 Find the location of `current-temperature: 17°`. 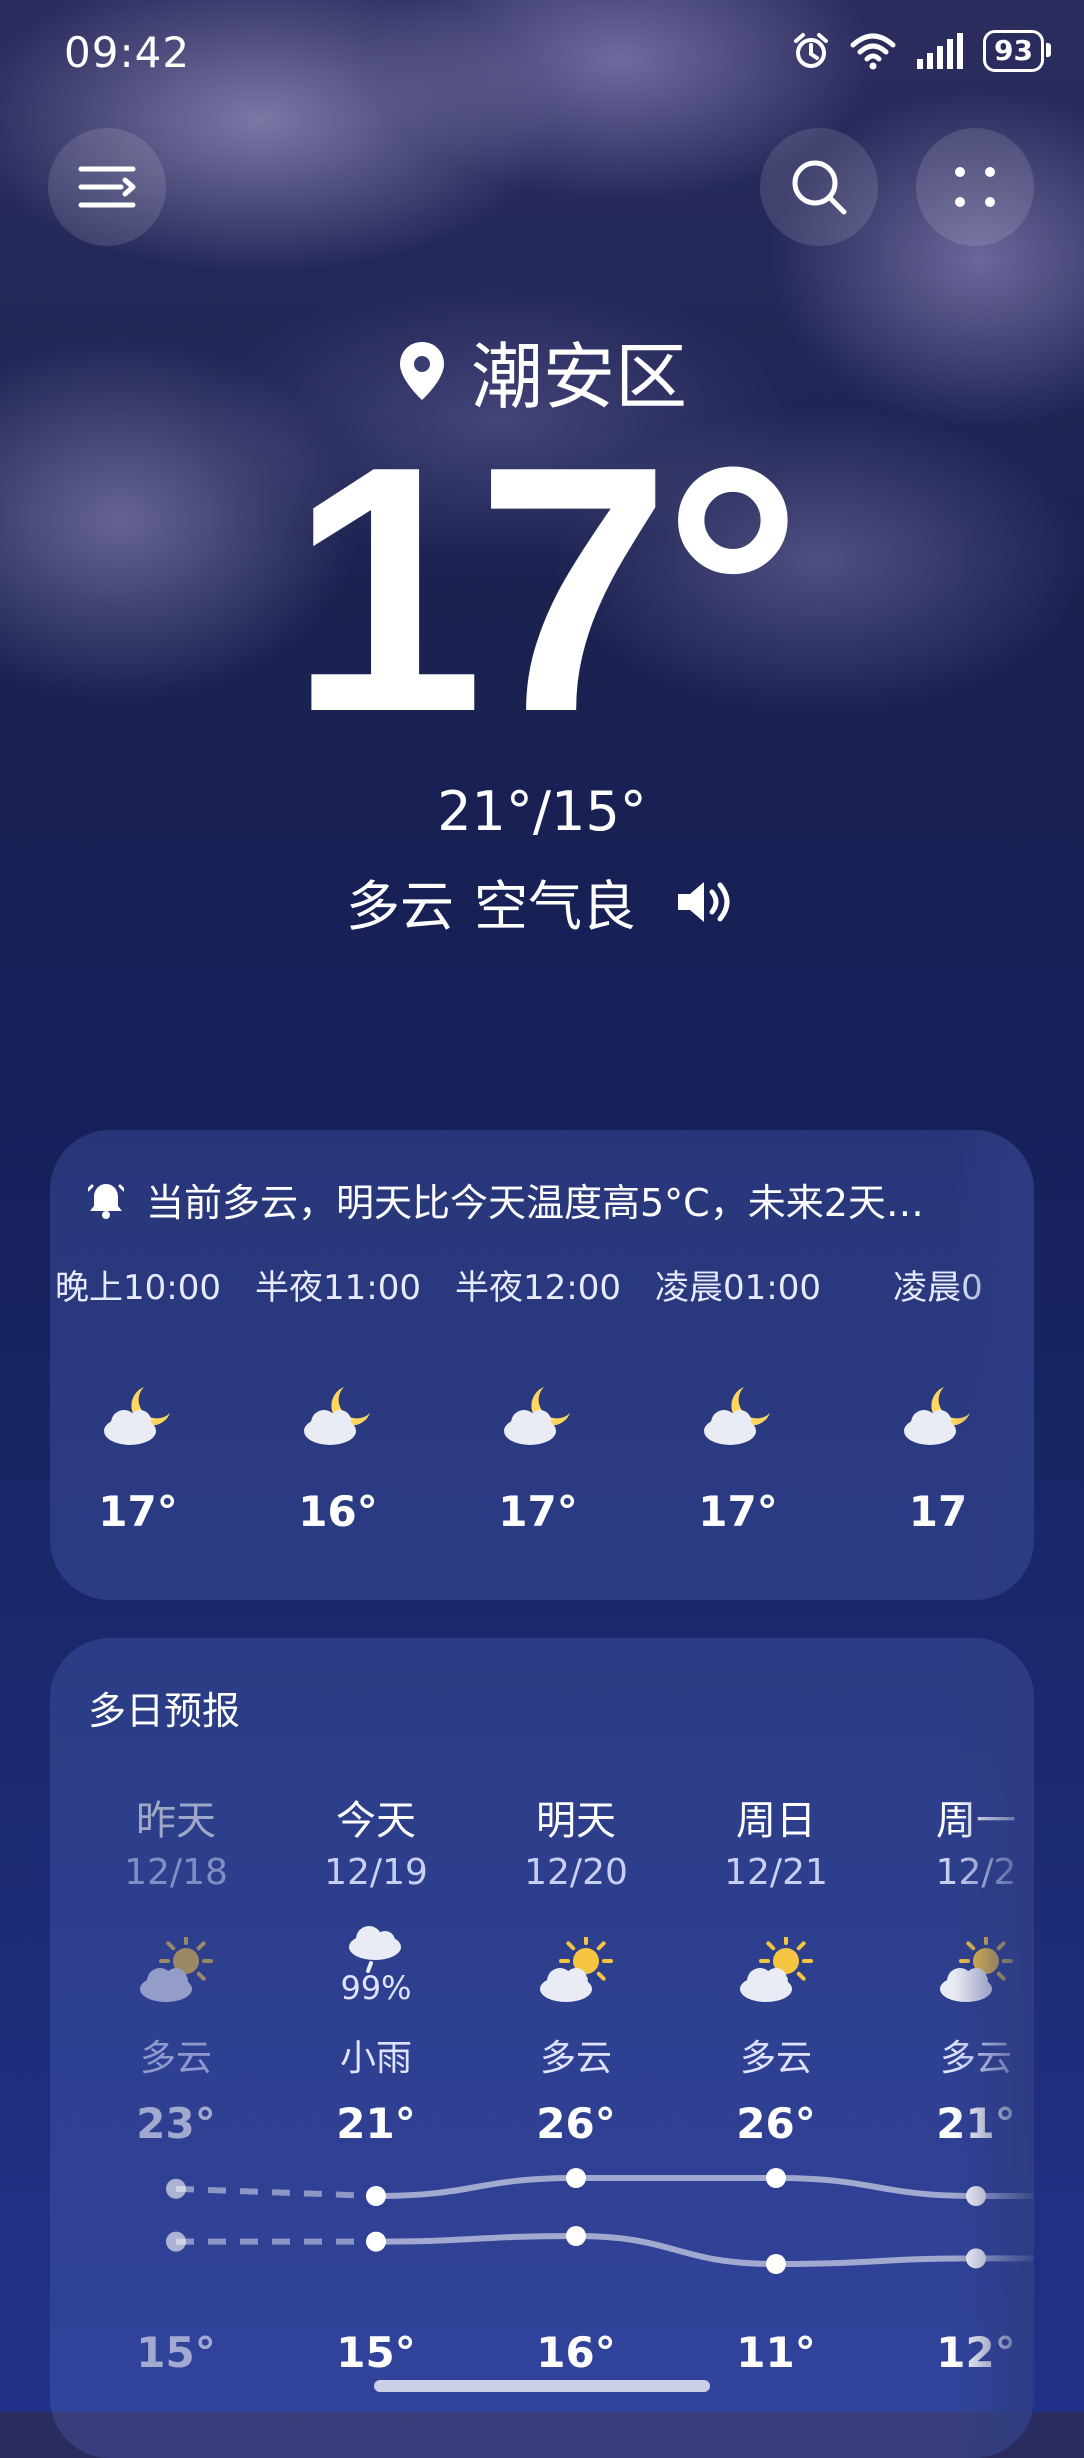

current-temperature: 17° is located at coordinates (545, 589).